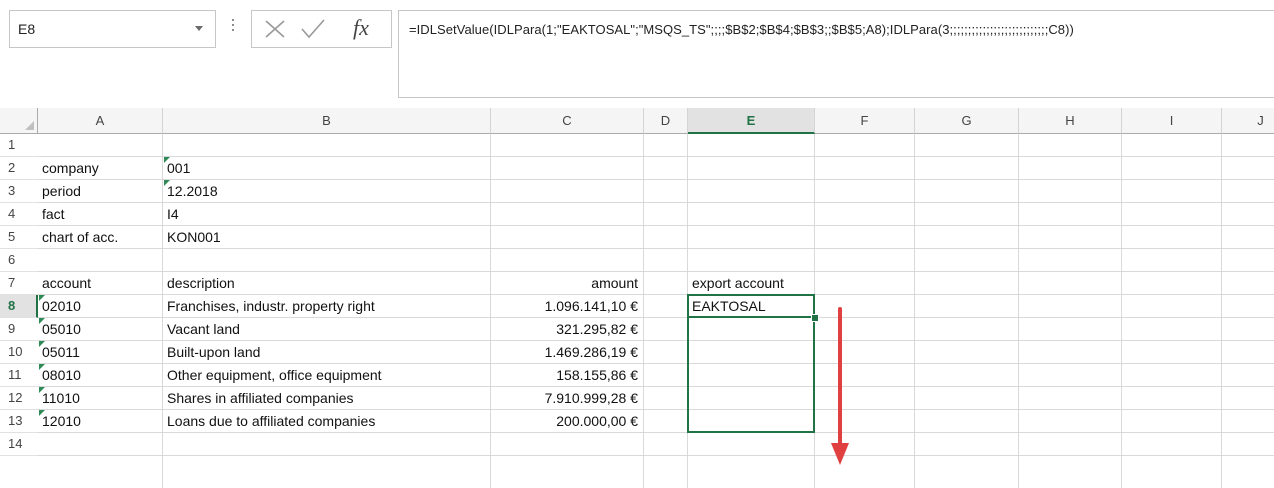  I want to click on active-cell-outline, so click(751, 306).